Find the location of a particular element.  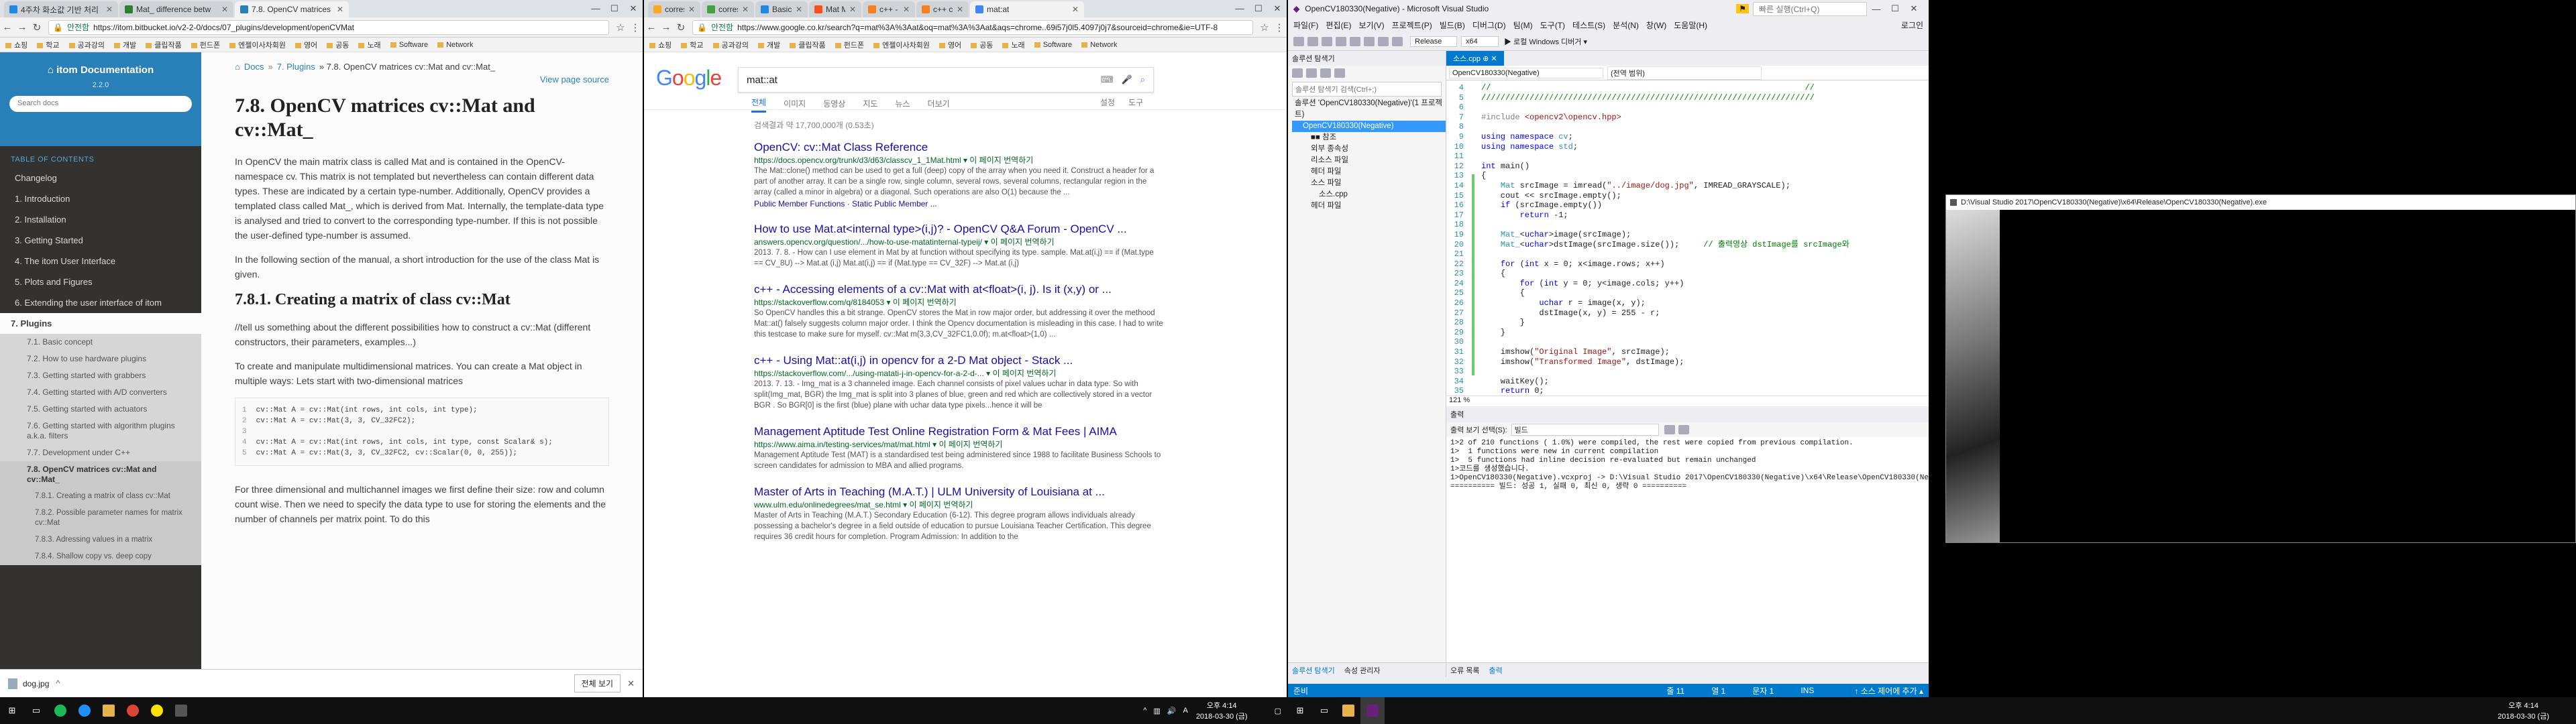

tree-node: 리소스 파일 is located at coordinates (1369, 160).